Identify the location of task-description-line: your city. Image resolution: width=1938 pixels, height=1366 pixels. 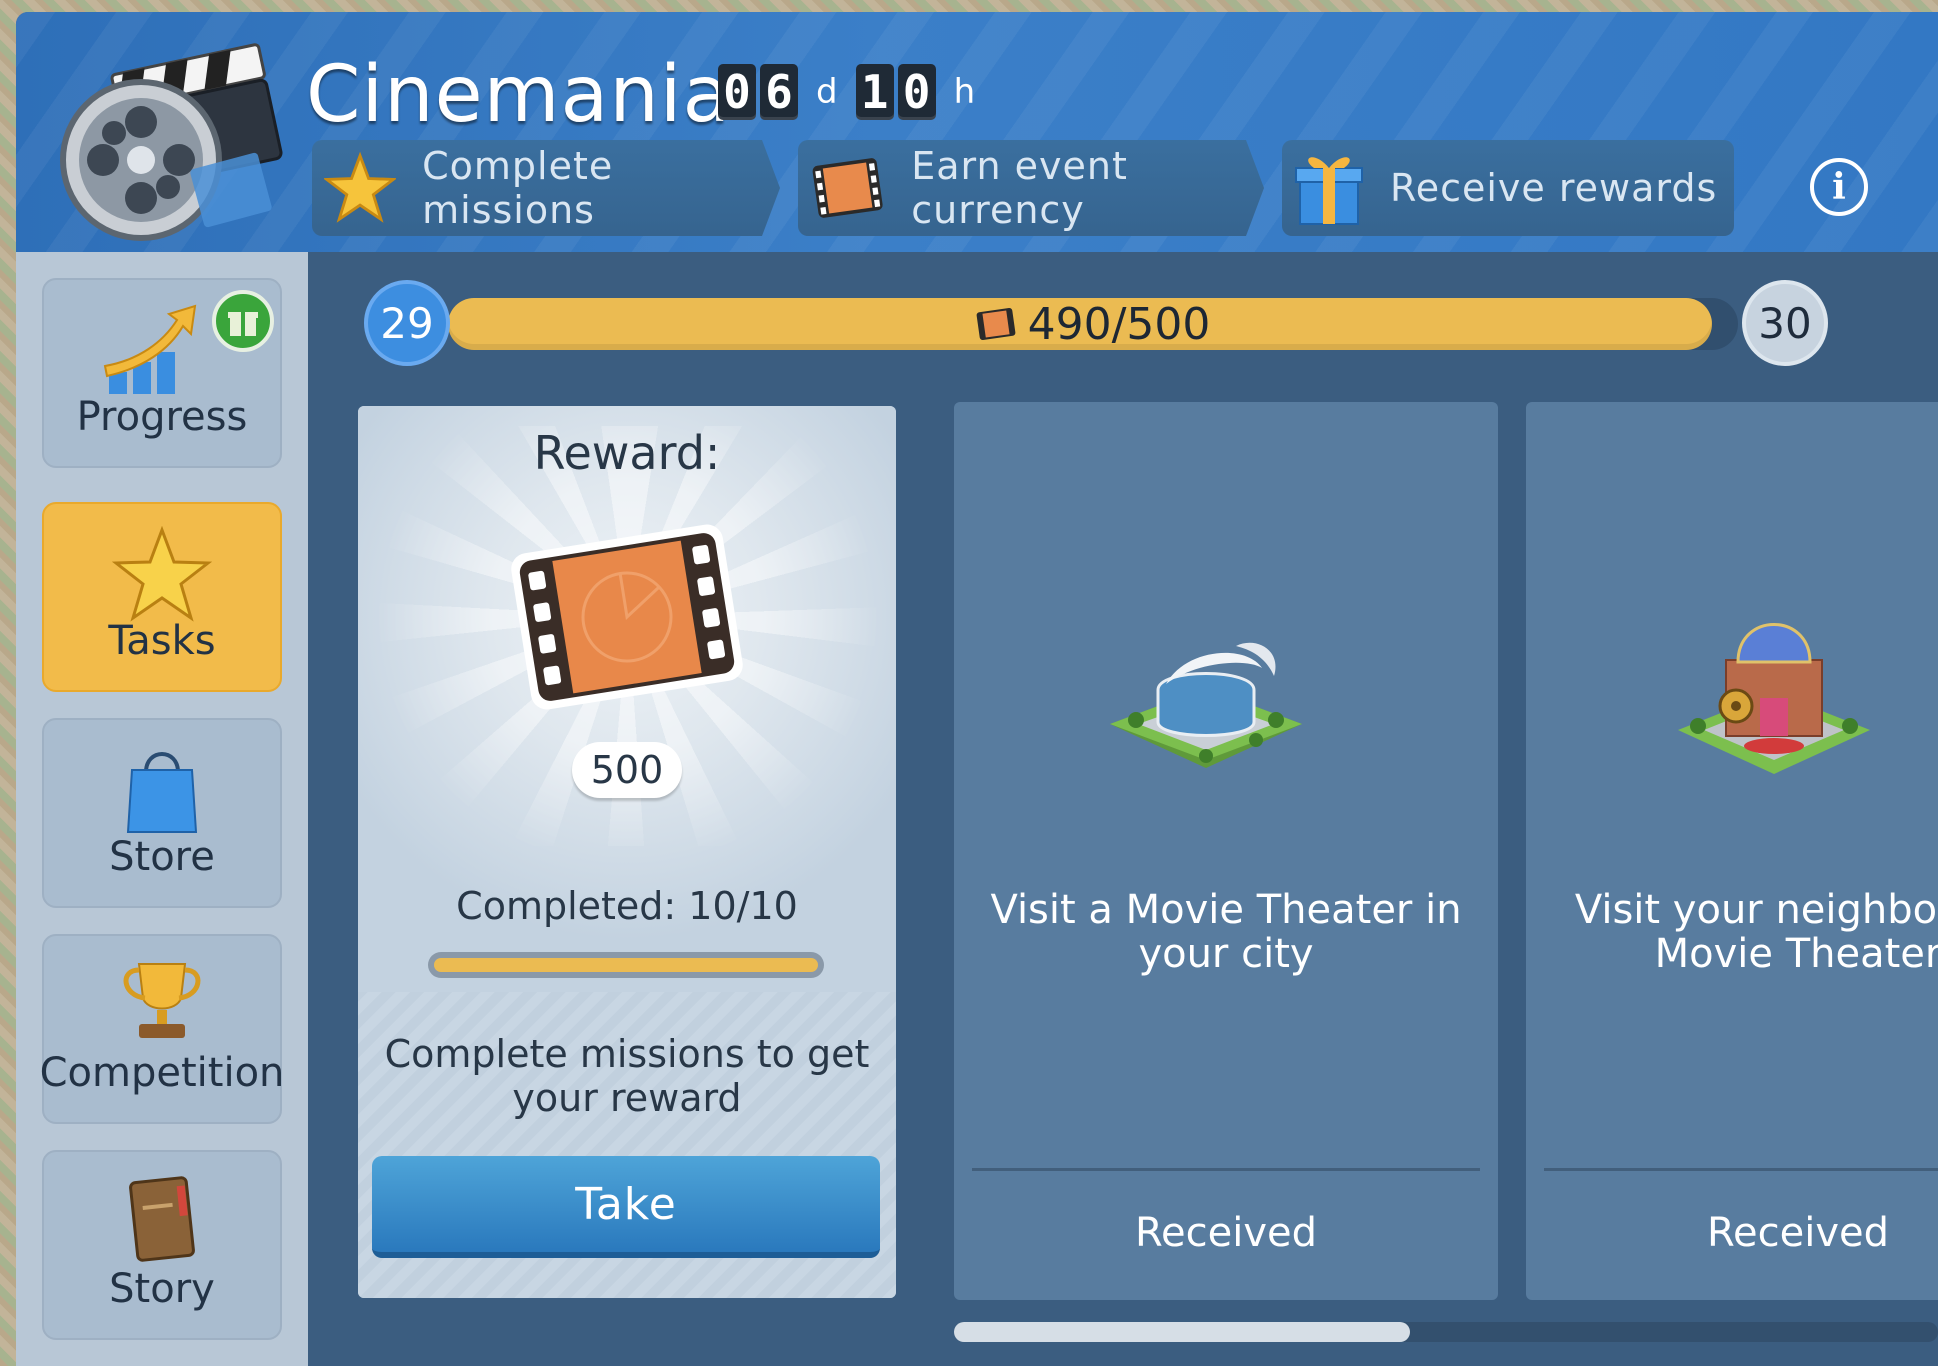
(1226, 954).